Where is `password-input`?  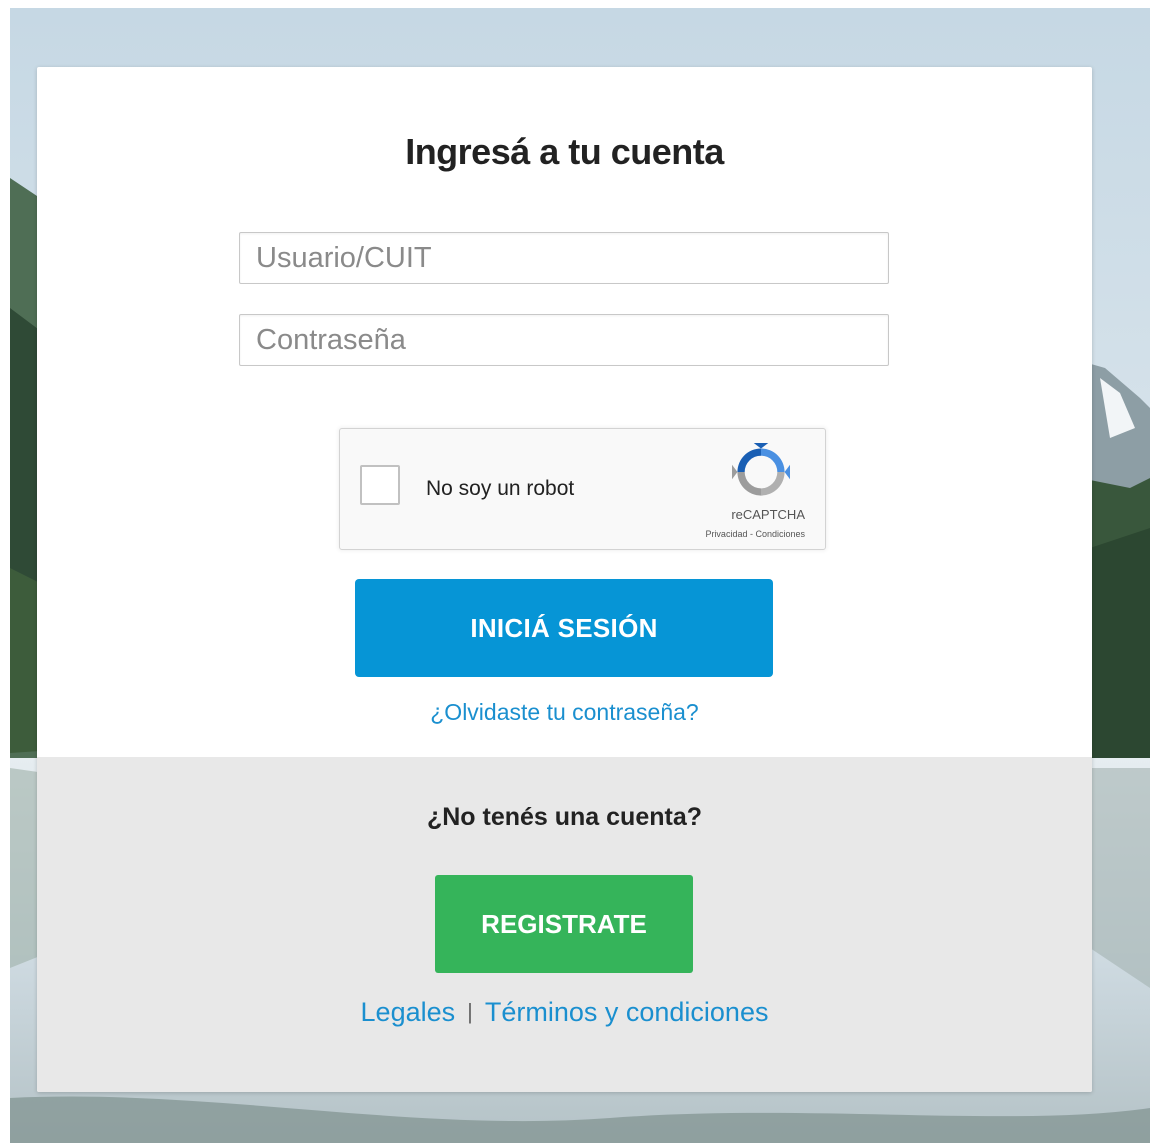 password-input is located at coordinates (564, 340).